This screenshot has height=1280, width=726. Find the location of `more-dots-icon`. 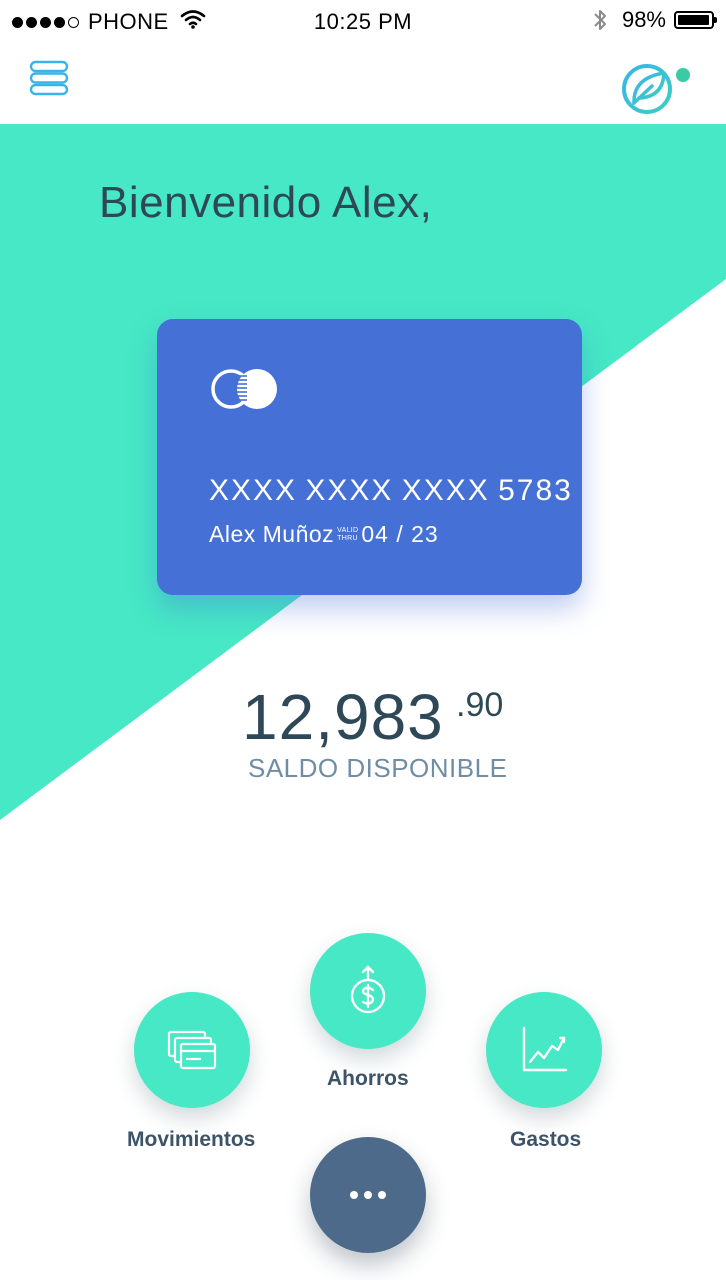

more-dots-icon is located at coordinates (368, 1195).